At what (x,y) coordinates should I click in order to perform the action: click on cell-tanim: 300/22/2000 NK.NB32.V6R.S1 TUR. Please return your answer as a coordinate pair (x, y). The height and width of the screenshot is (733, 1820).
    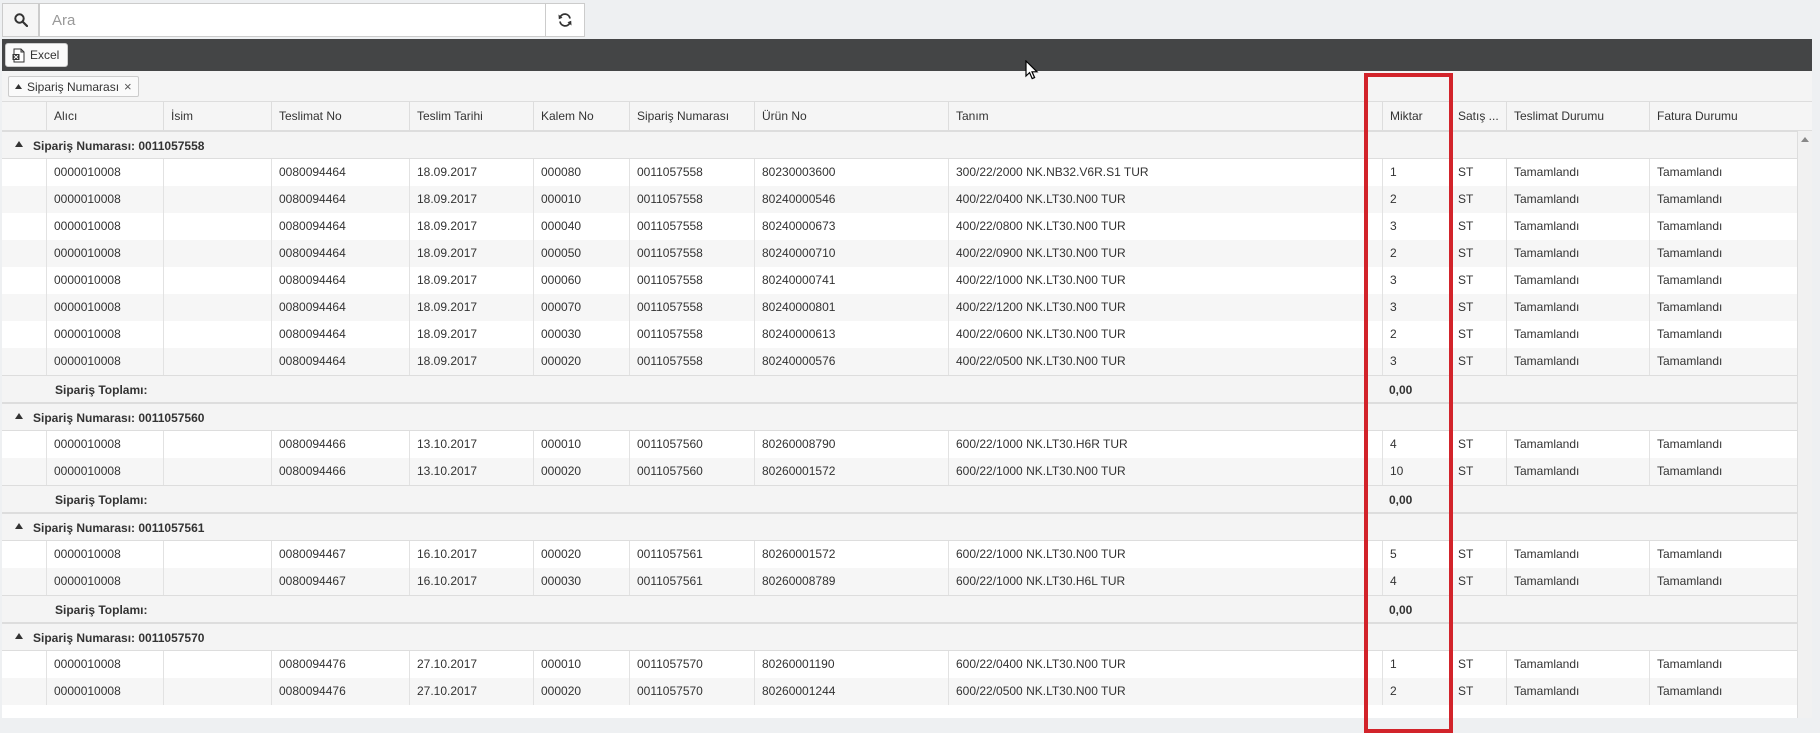
    Looking at the image, I should click on (1165, 172).